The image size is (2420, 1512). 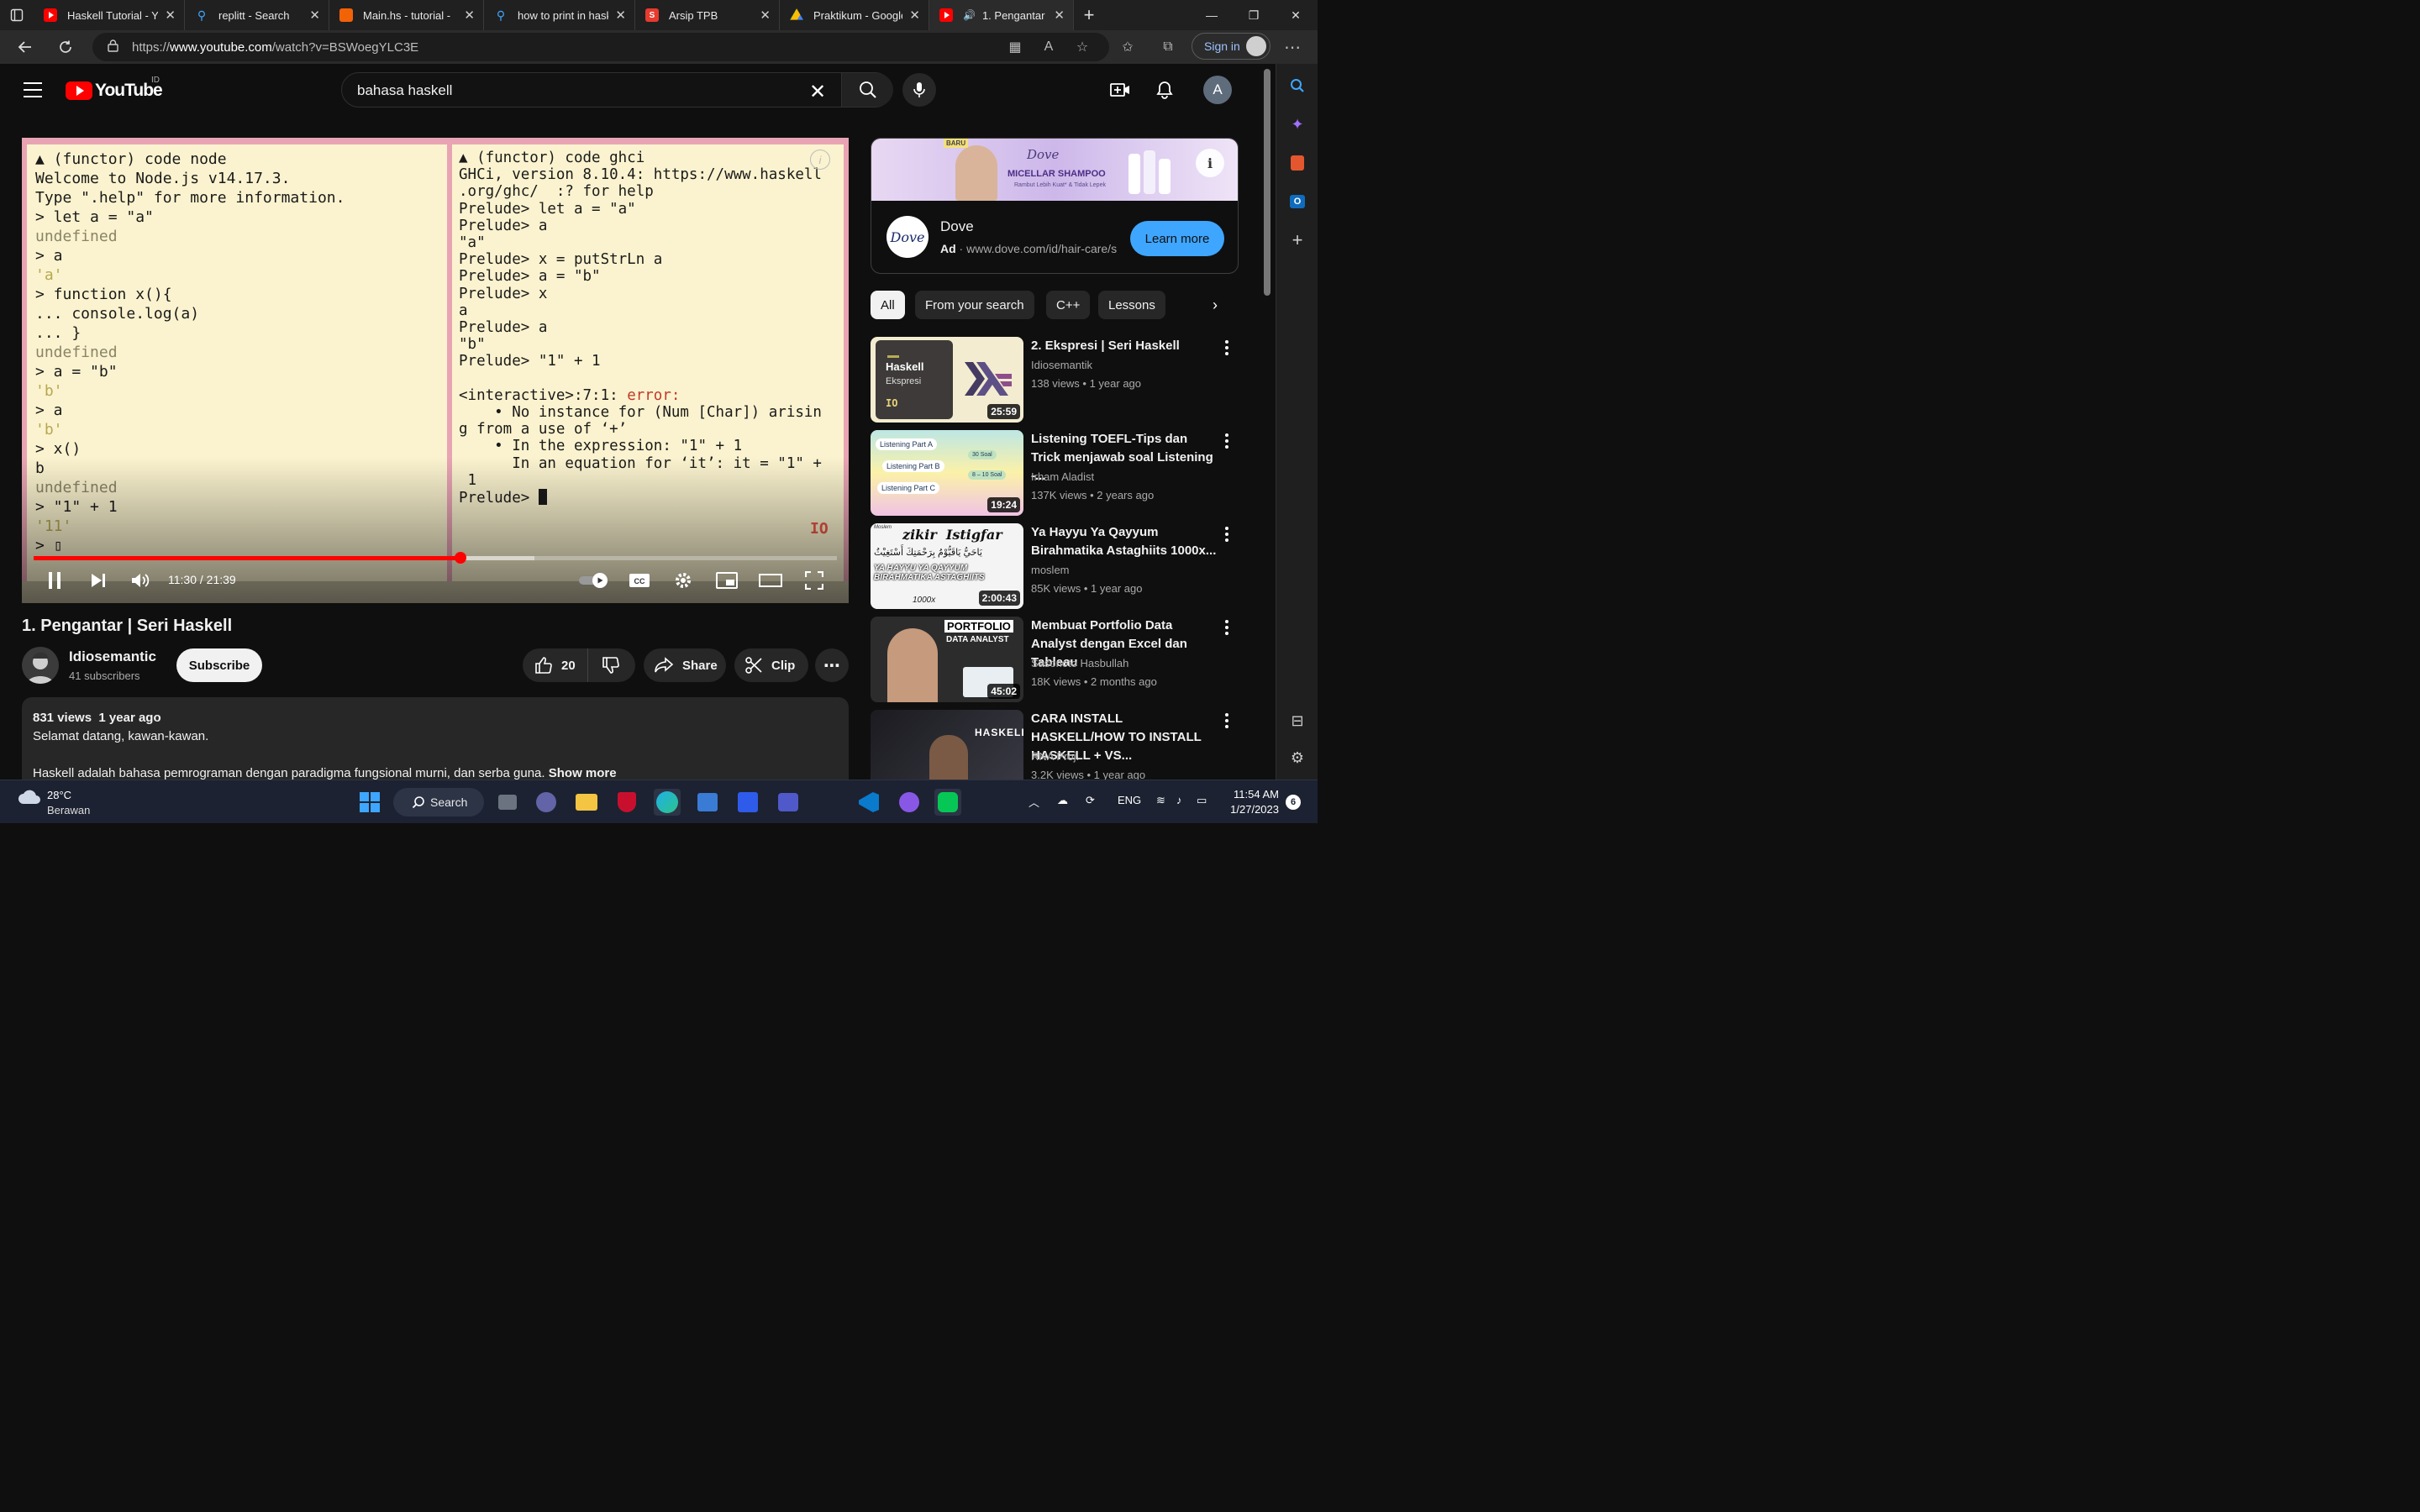 What do you see at coordinates (1033, 802) in the screenshot?
I see `tray-overflow-icon: ︿` at bounding box center [1033, 802].